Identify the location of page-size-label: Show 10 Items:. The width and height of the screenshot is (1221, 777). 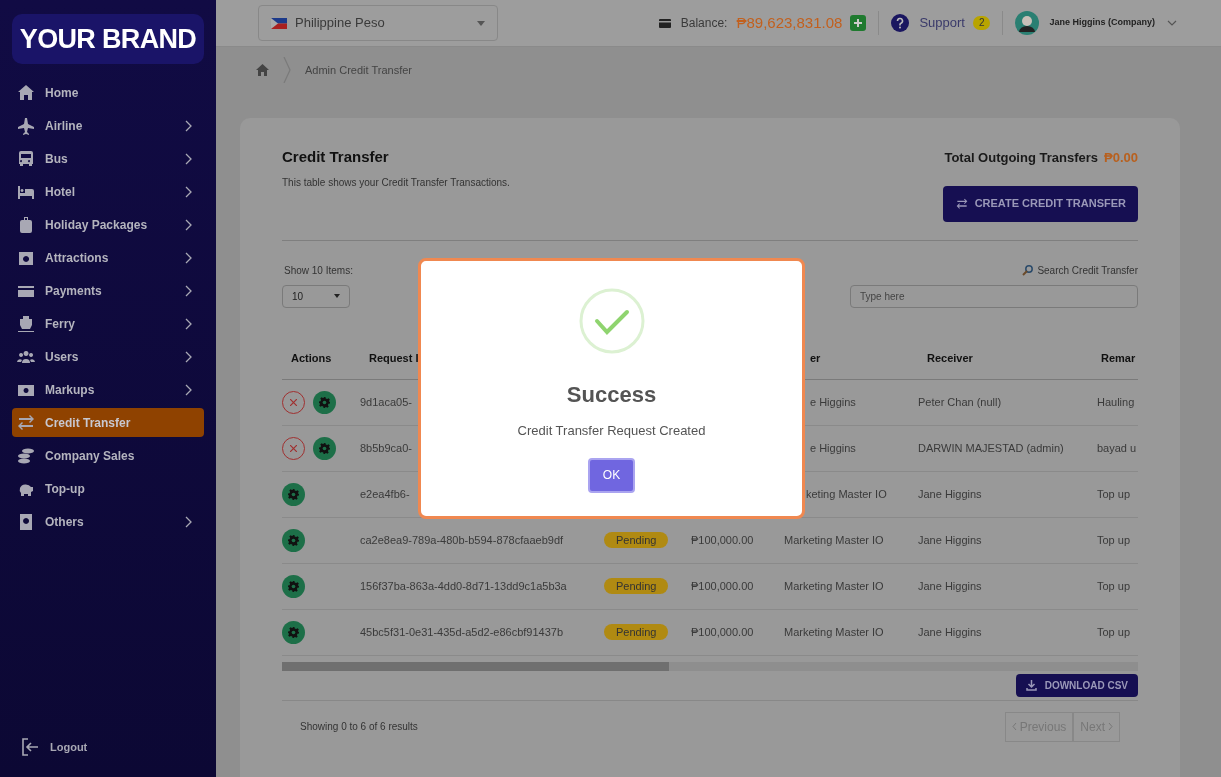
(318, 270).